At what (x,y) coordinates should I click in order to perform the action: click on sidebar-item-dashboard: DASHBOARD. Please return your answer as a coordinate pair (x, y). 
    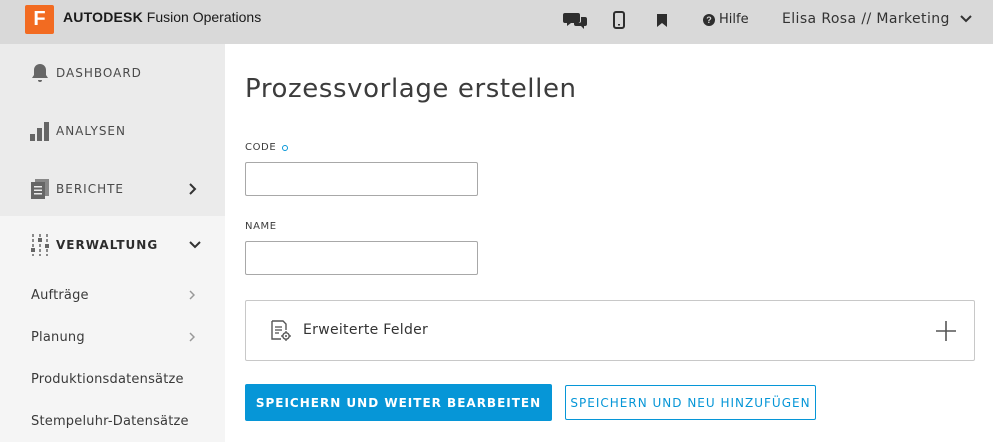
    Looking at the image, I should click on (112, 73).